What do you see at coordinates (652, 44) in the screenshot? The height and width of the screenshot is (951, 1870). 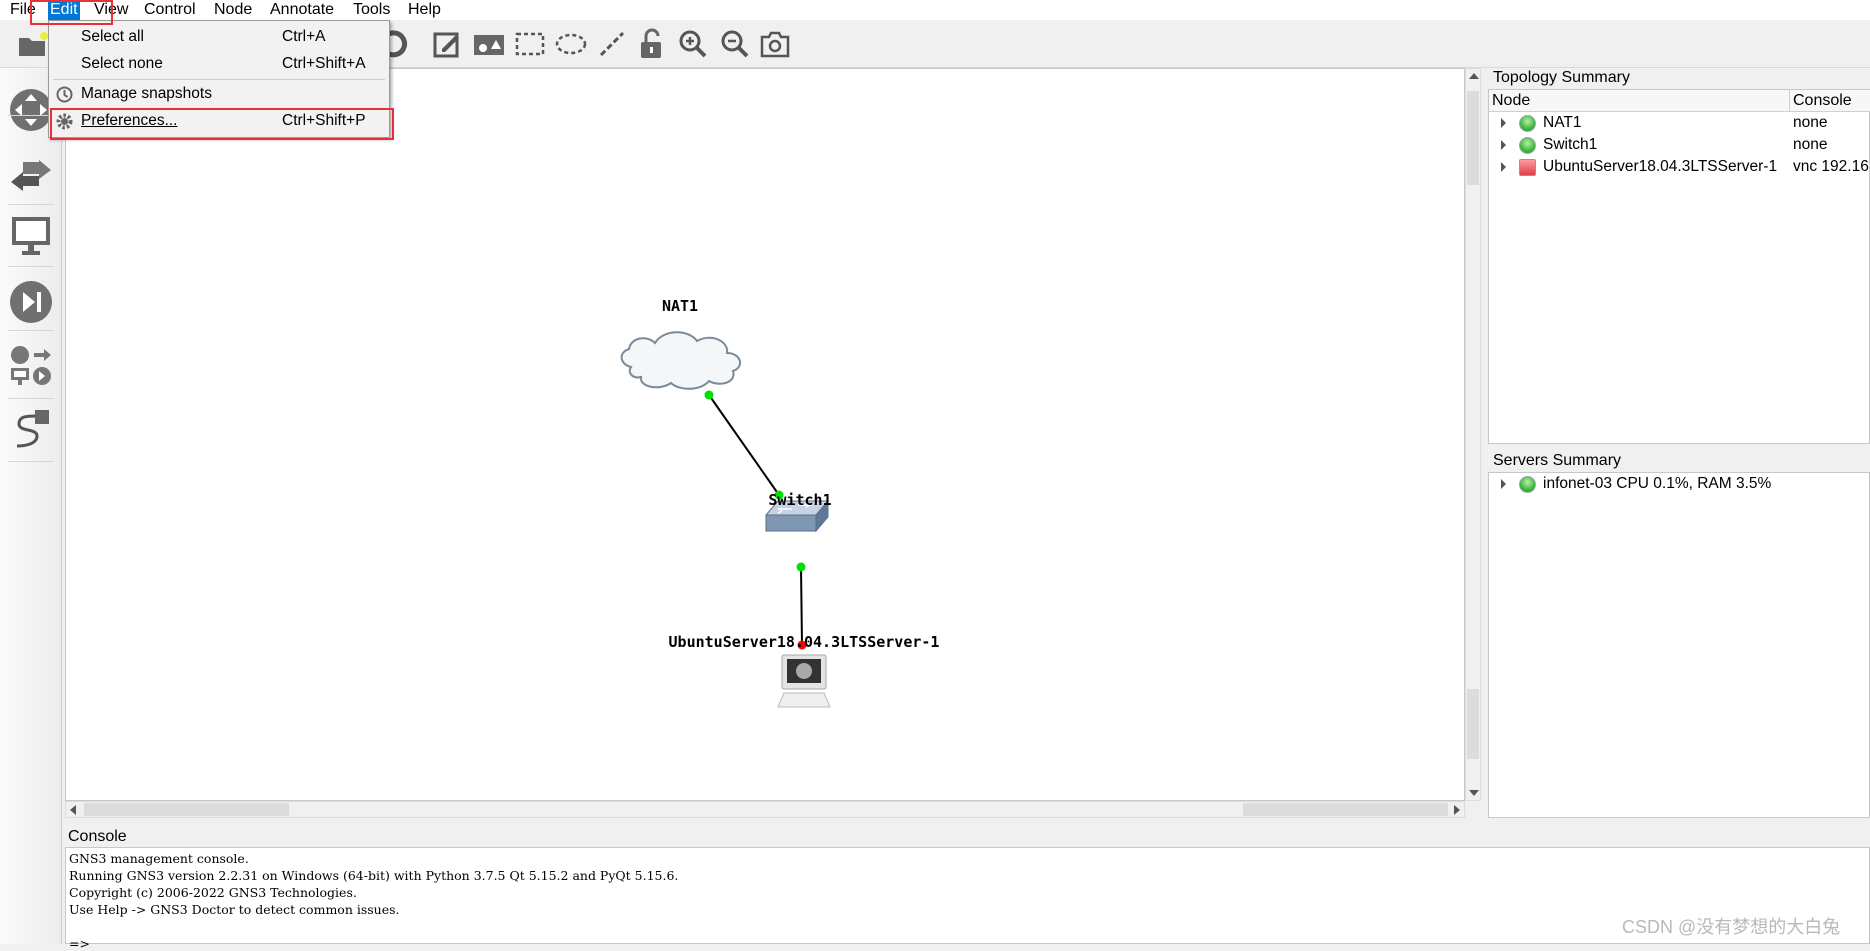 I see `unlock-icon` at bounding box center [652, 44].